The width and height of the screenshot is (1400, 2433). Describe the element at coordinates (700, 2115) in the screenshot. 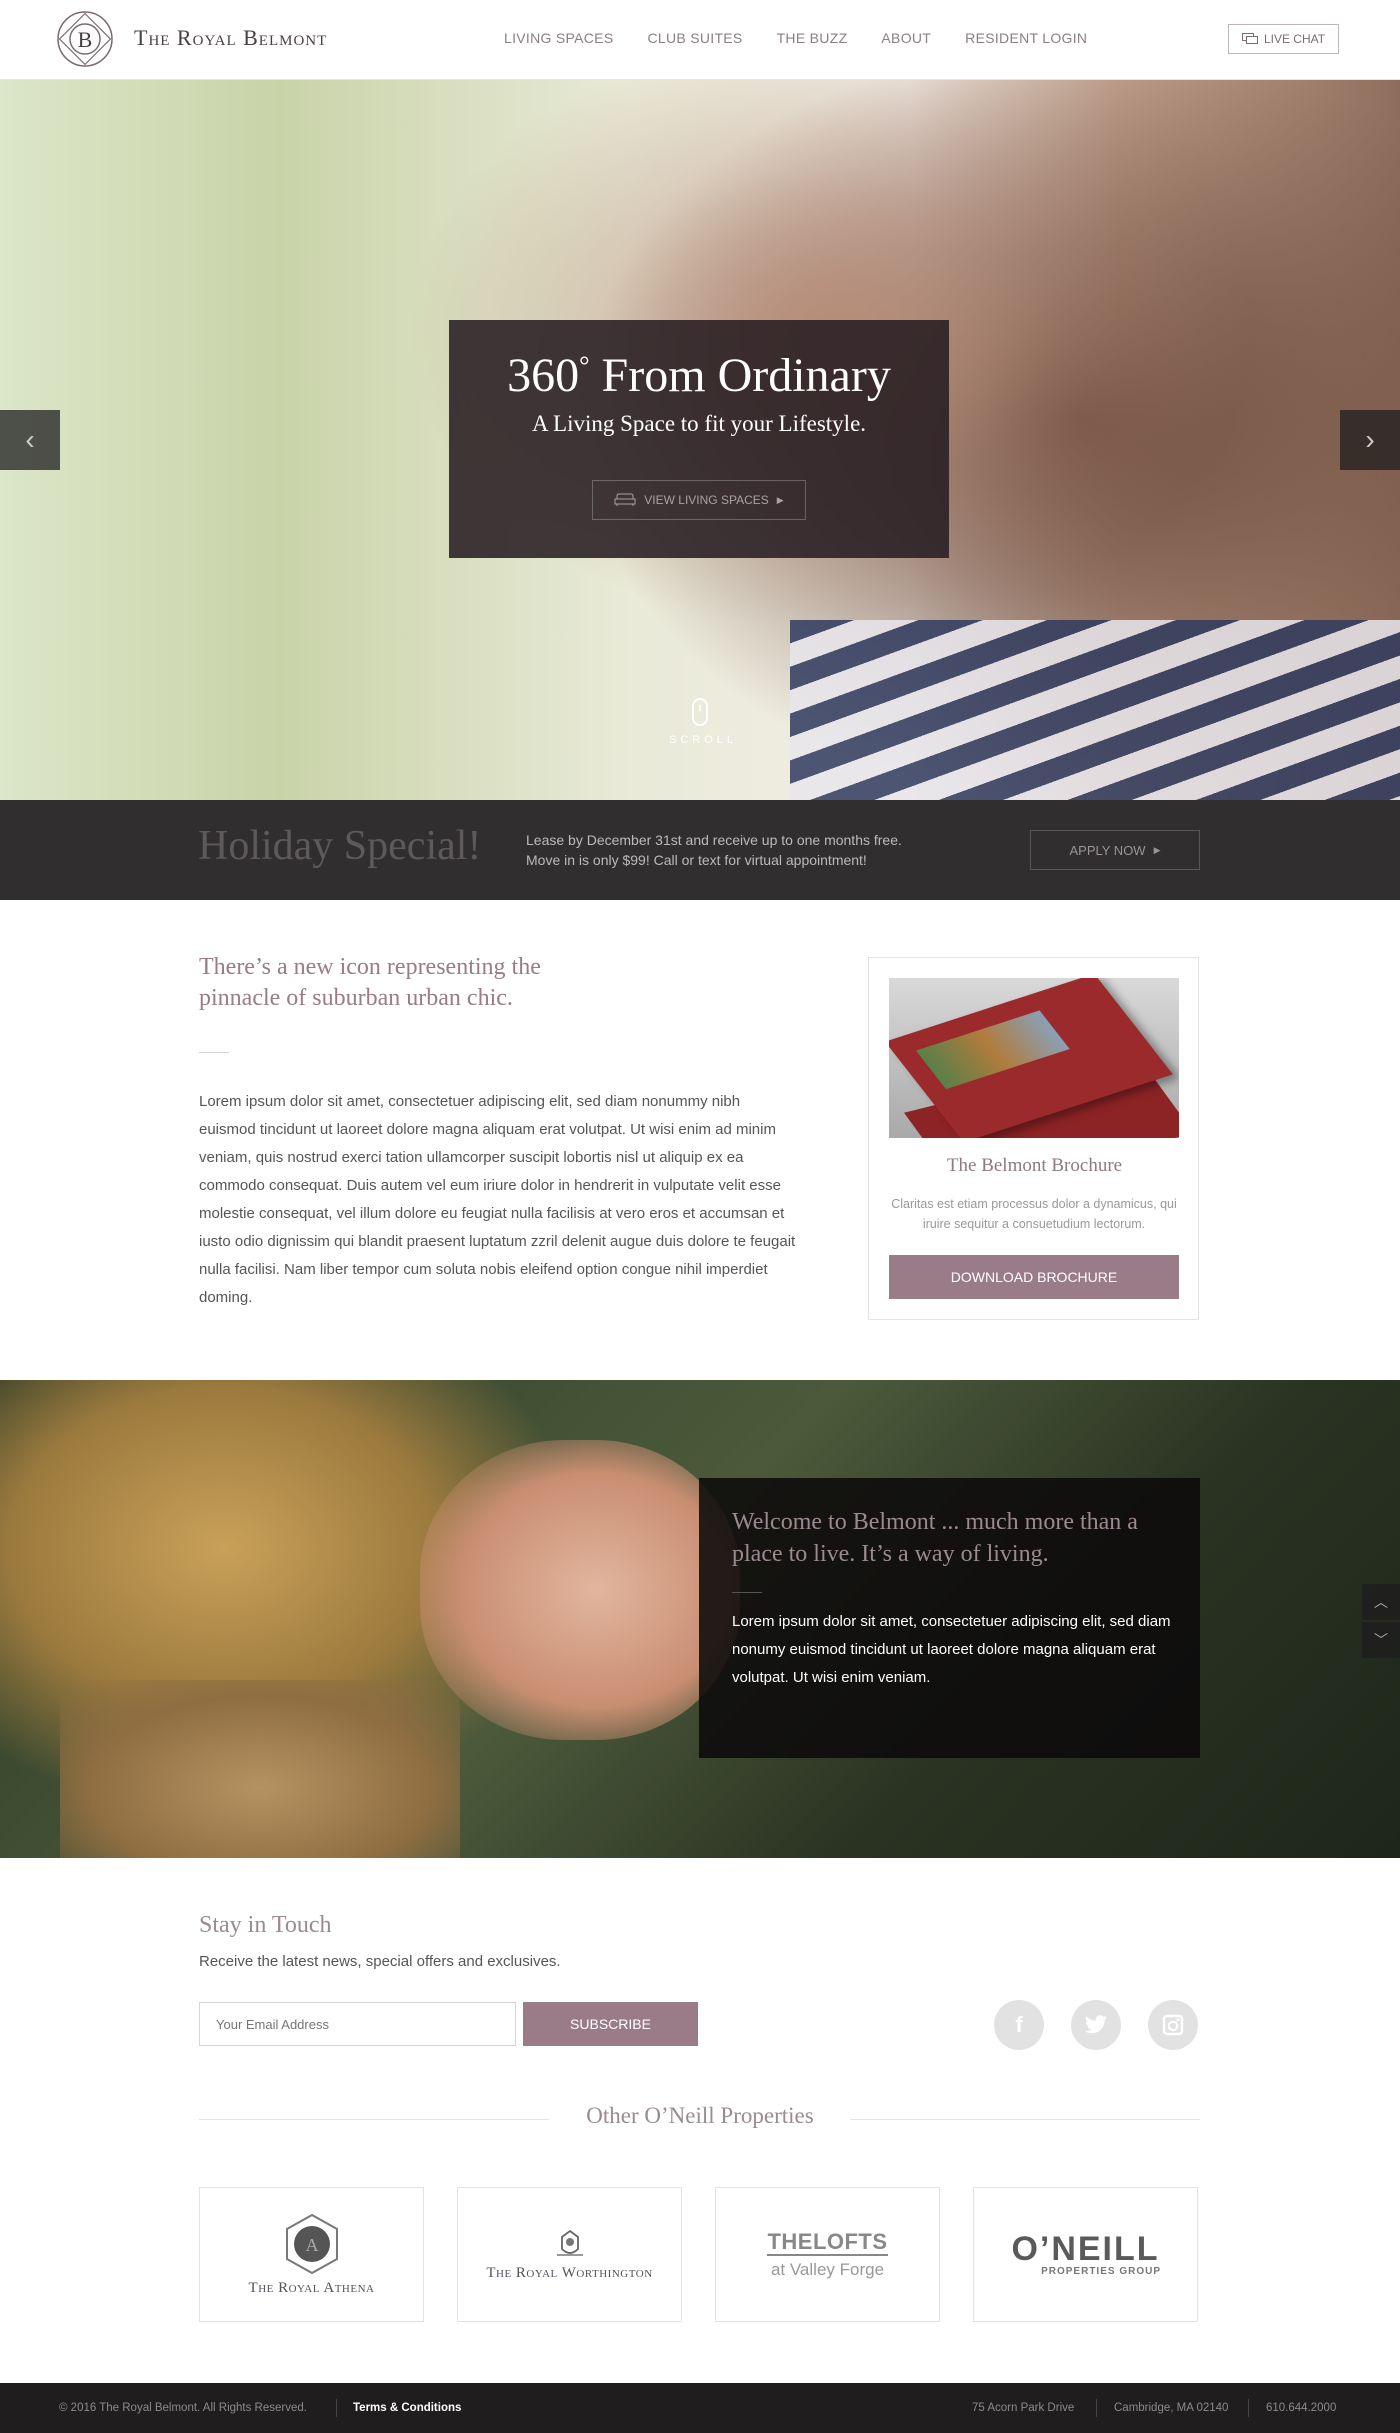

I see `other-properties-title: Other O’Neill Properties` at that location.